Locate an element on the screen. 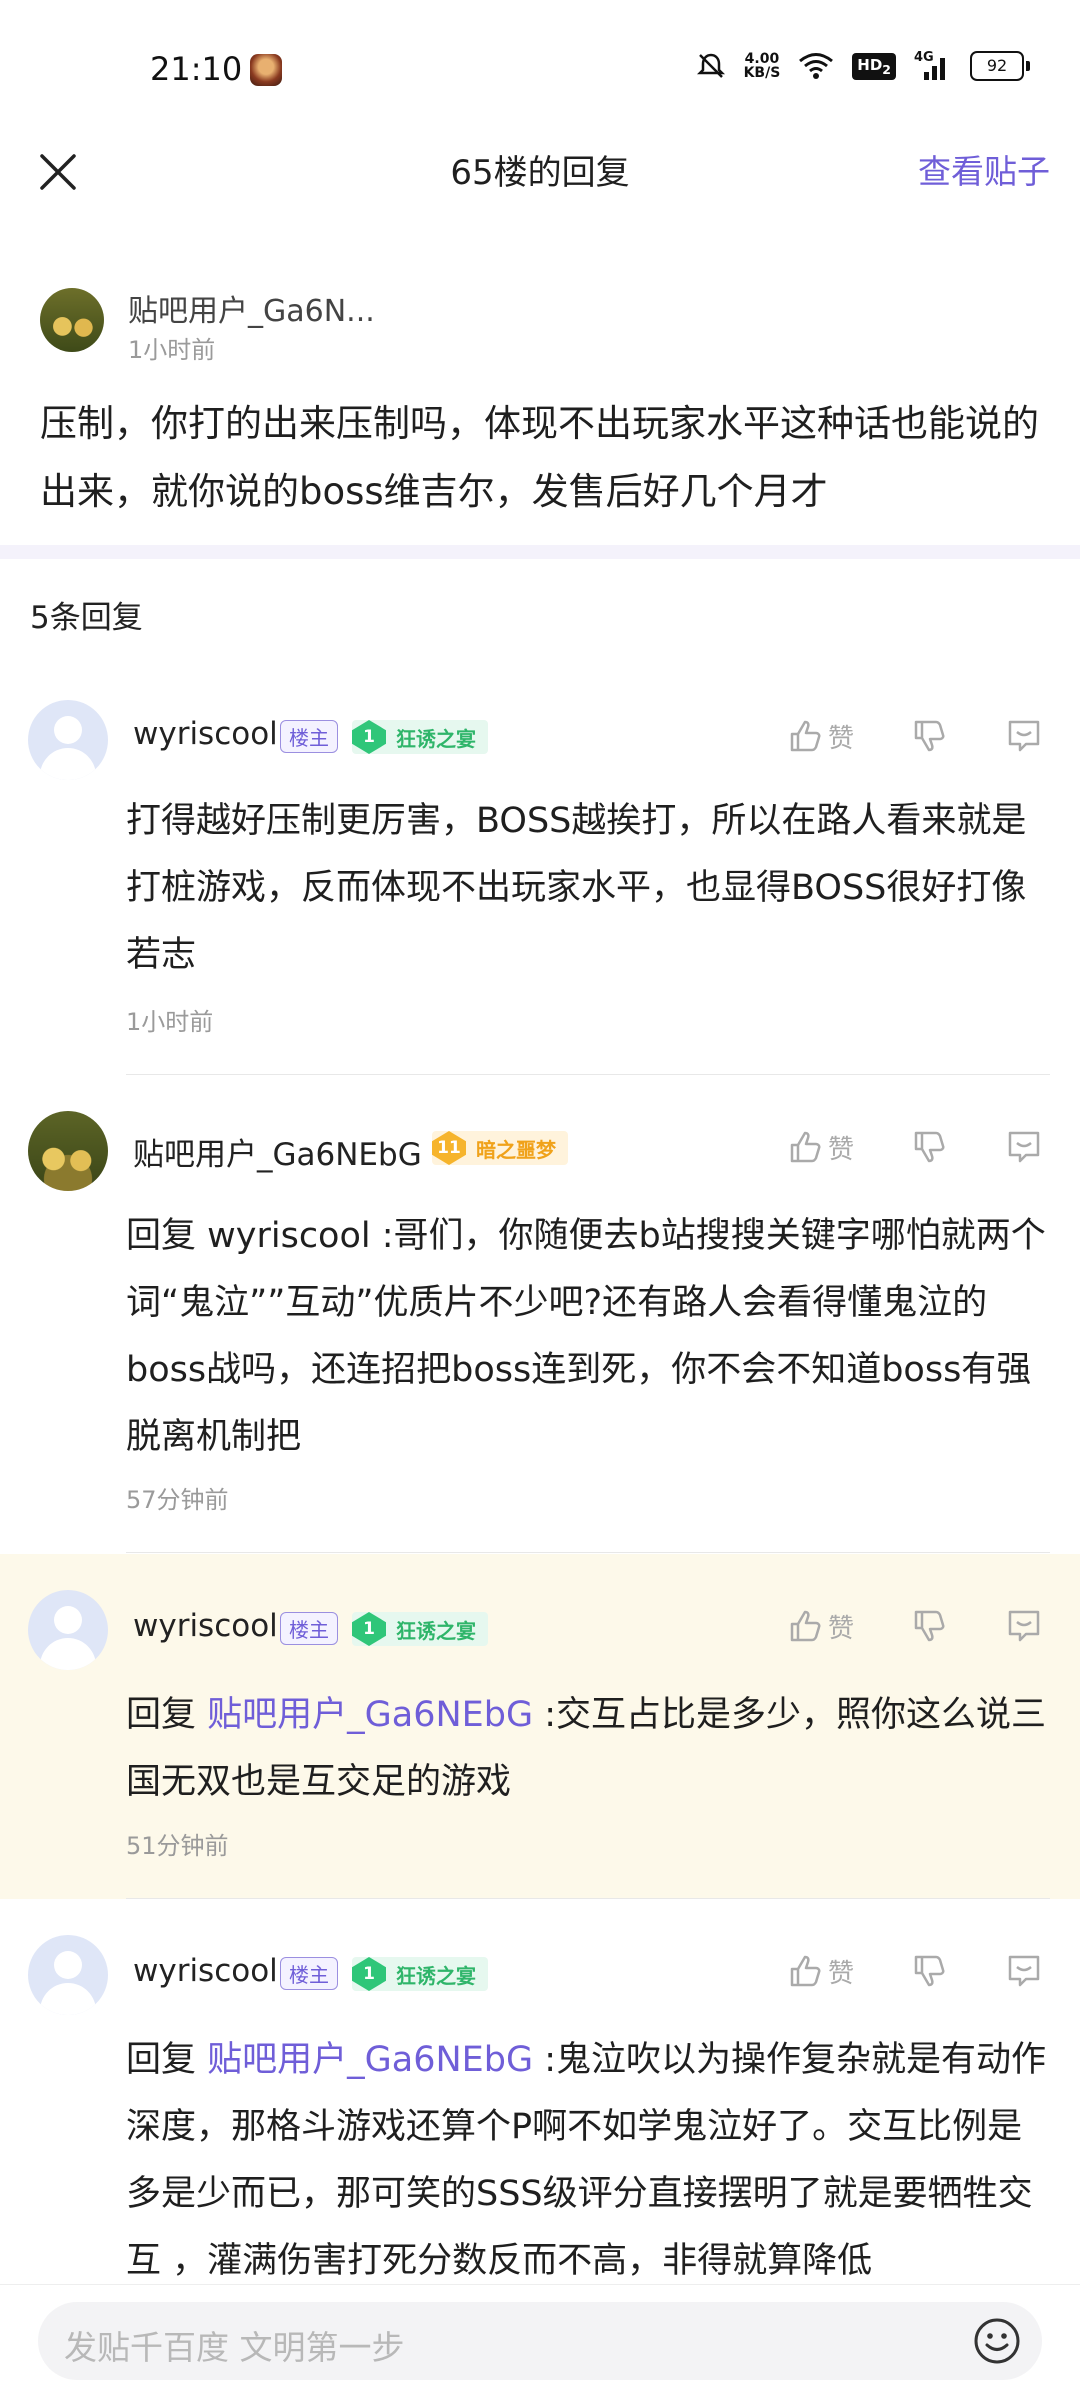 This screenshot has width=1080, height=2401. comment-time: 1小时前 is located at coordinates (170, 1022).